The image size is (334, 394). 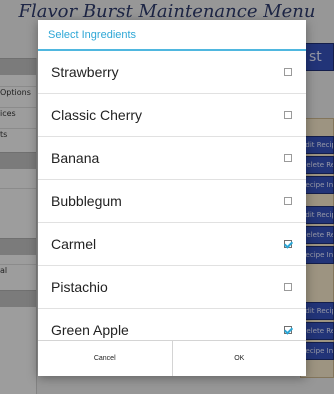 I want to click on ok-button: OK, so click(x=238, y=358).